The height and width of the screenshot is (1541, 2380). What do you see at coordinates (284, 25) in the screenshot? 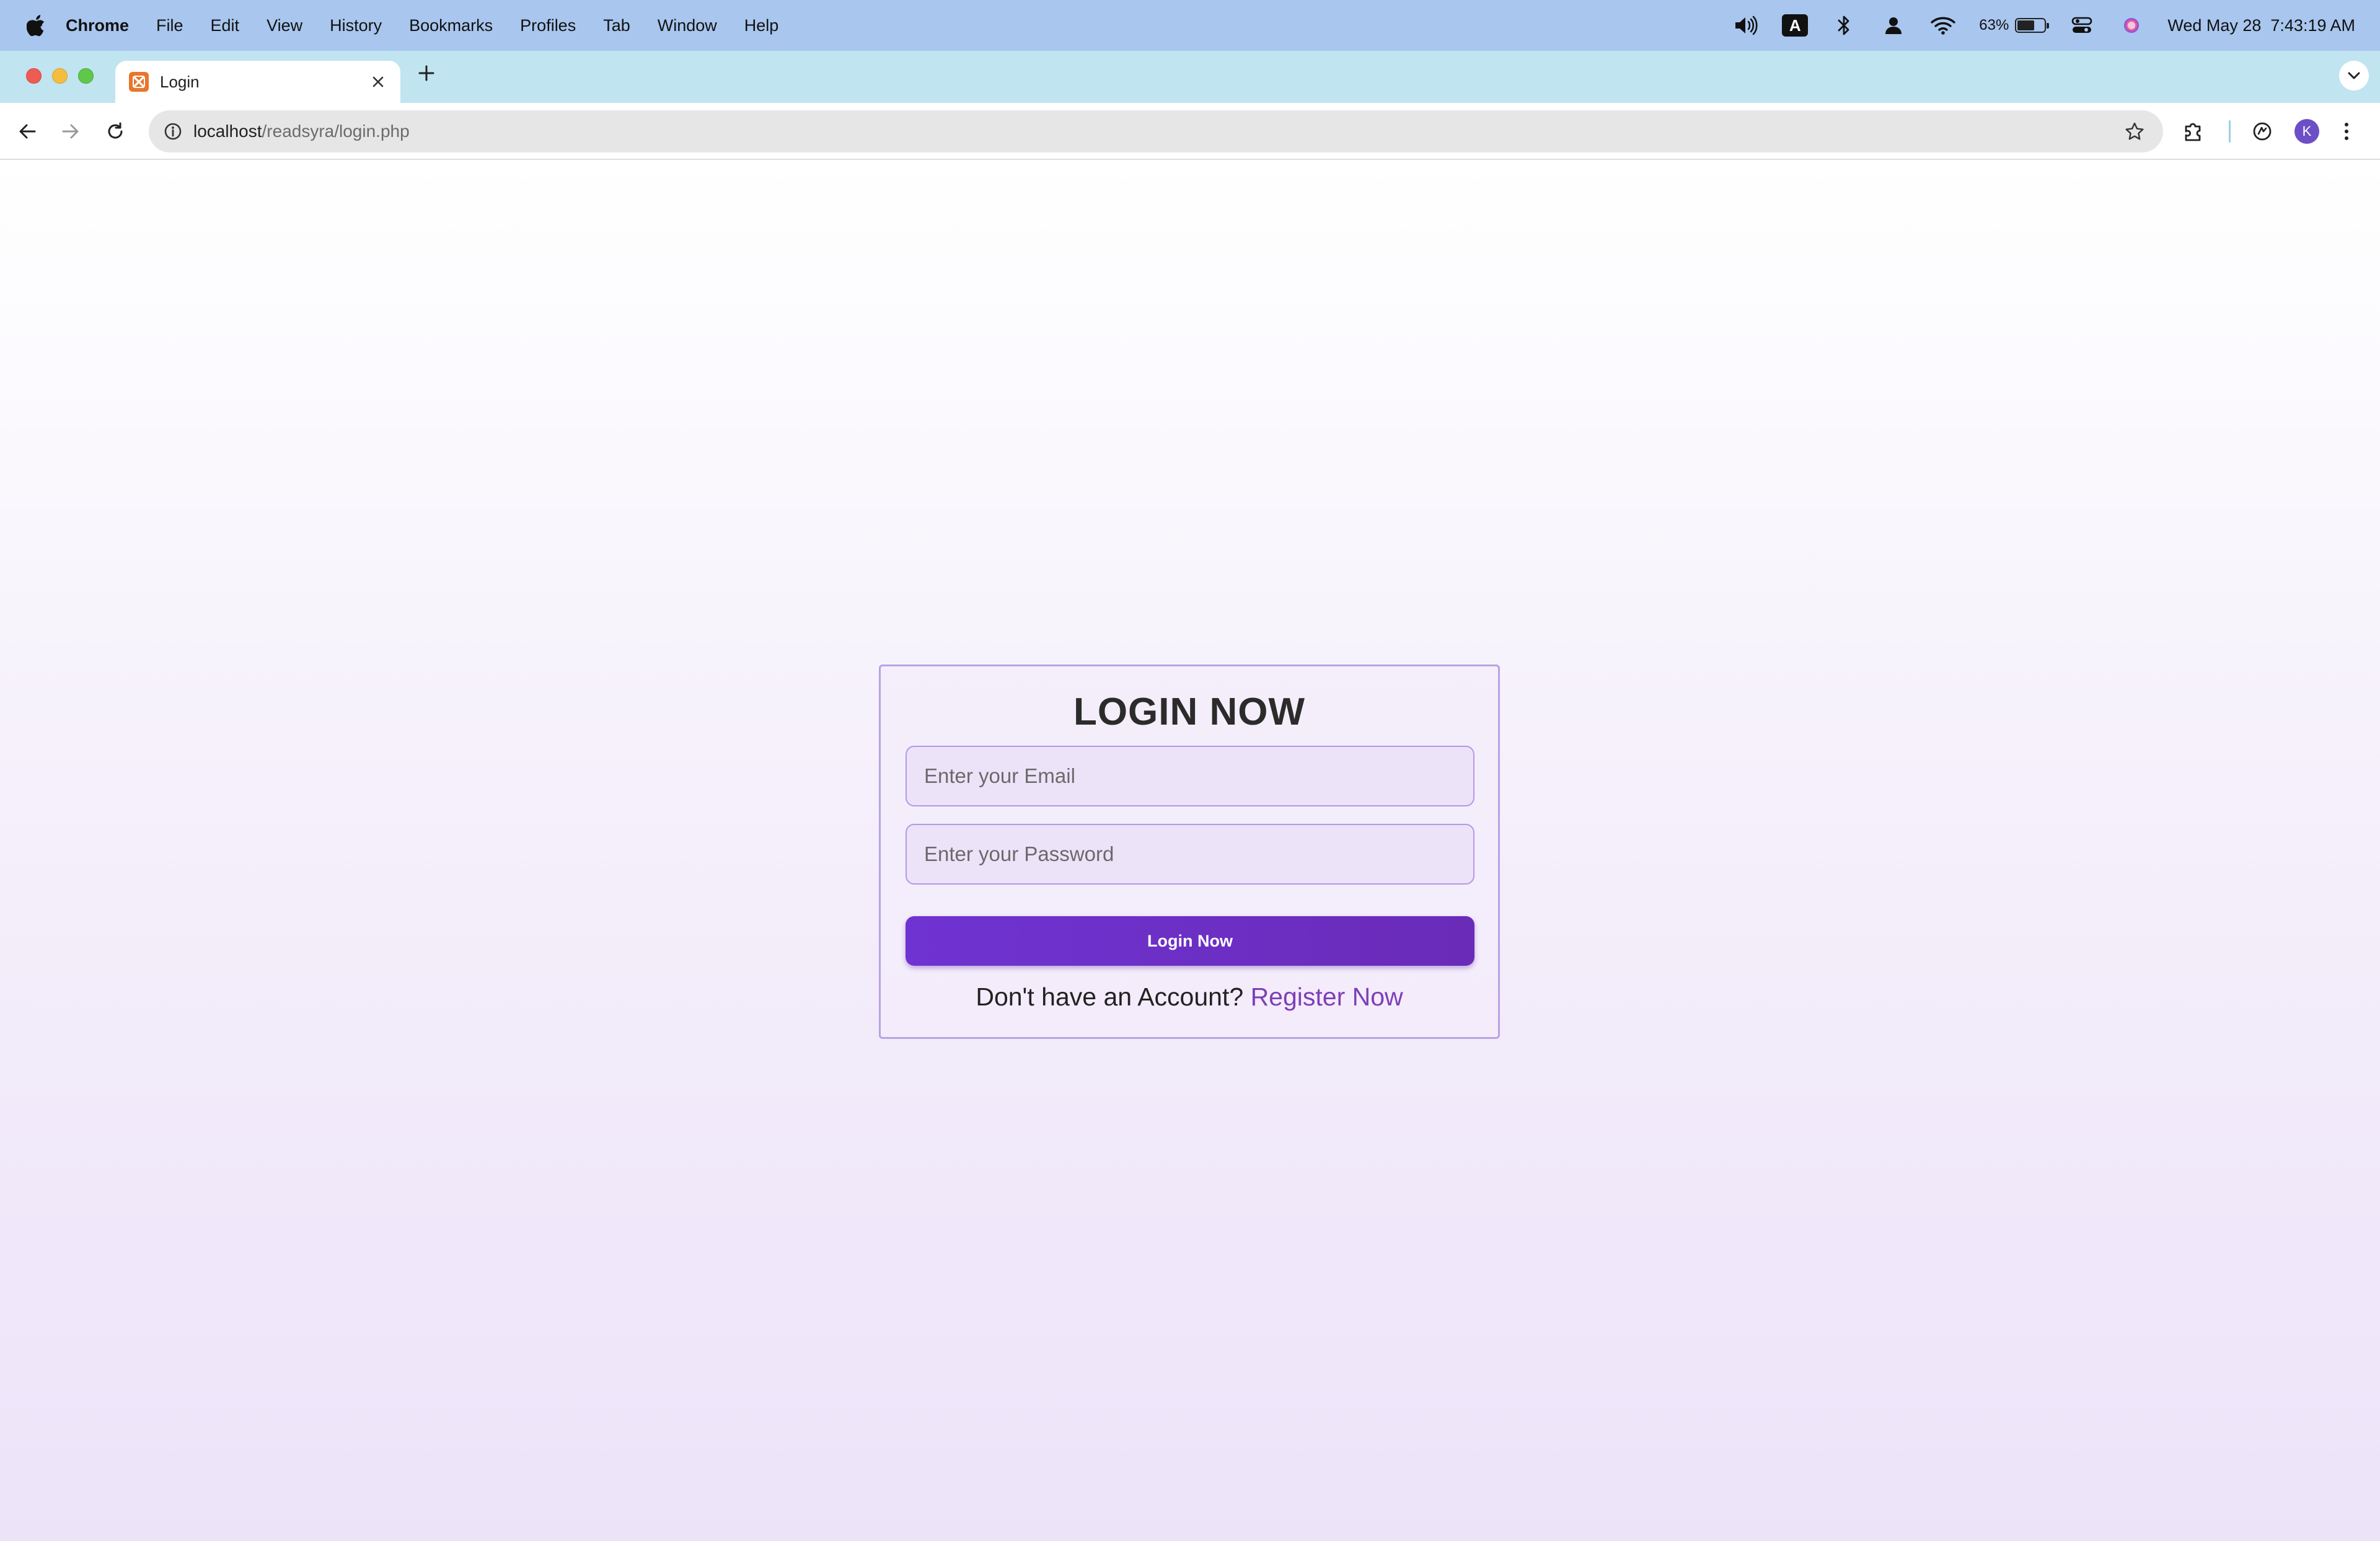
I see `menu-view: View` at bounding box center [284, 25].